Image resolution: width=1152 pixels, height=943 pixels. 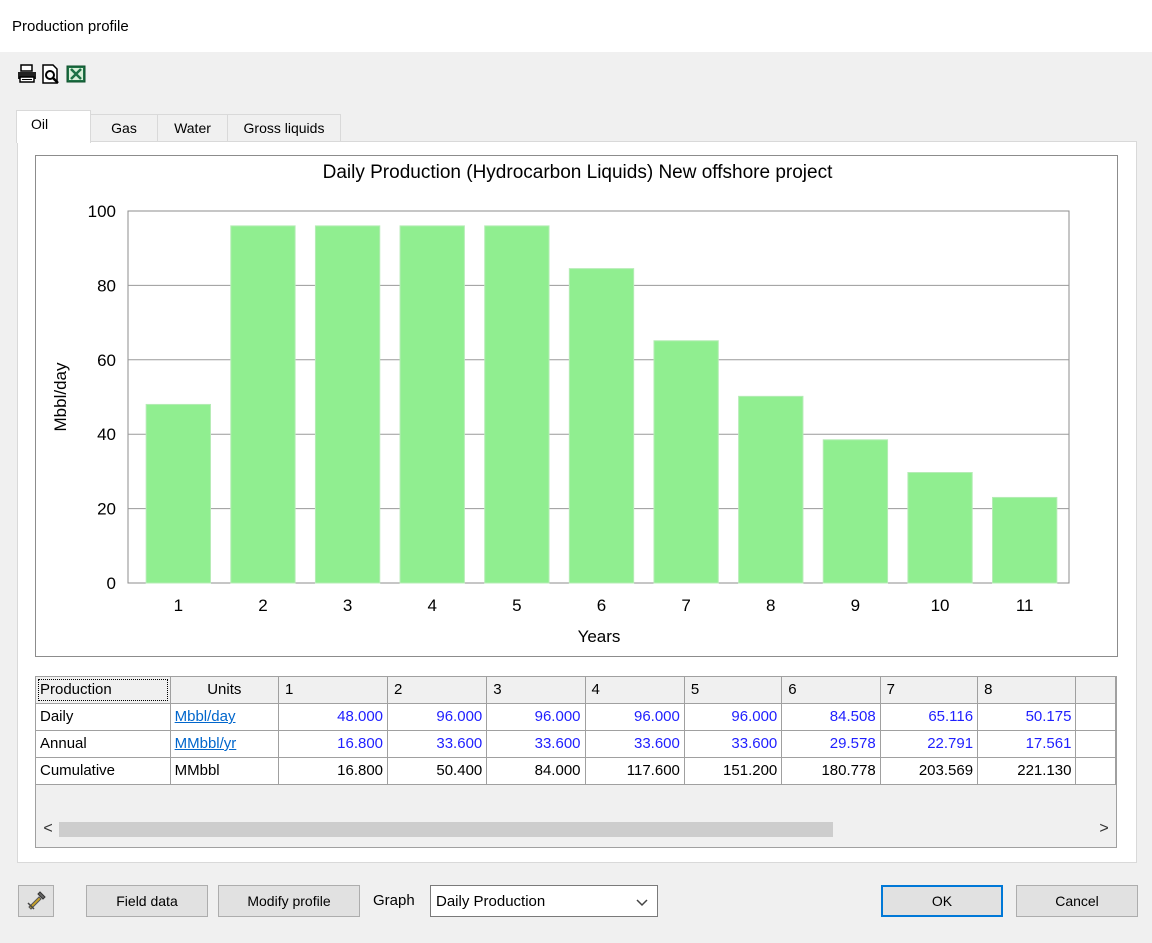 I want to click on table-cell: 48.000, so click(x=333, y=717).